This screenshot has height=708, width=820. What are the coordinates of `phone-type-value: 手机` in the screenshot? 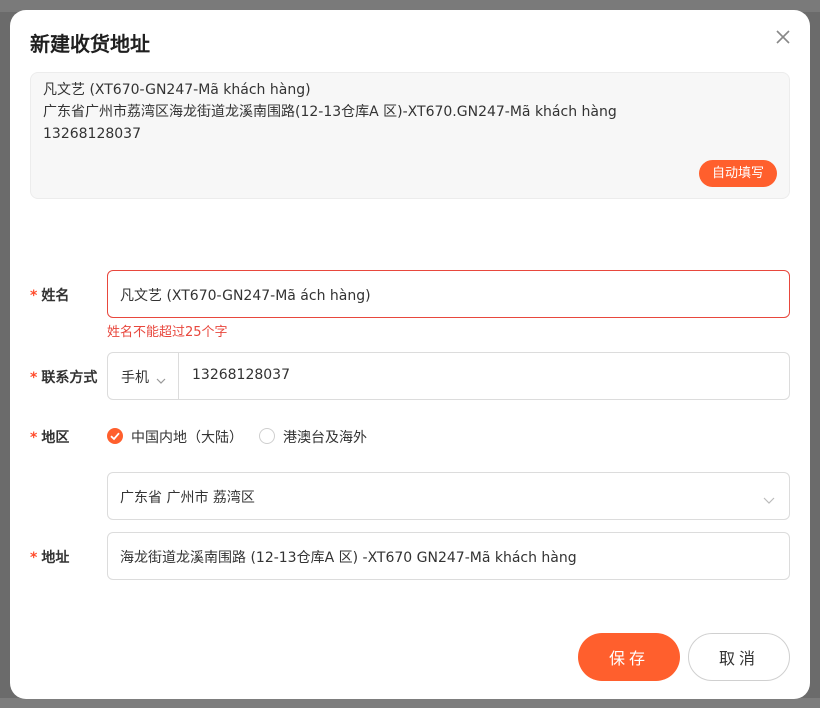 It's located at (135, 378).